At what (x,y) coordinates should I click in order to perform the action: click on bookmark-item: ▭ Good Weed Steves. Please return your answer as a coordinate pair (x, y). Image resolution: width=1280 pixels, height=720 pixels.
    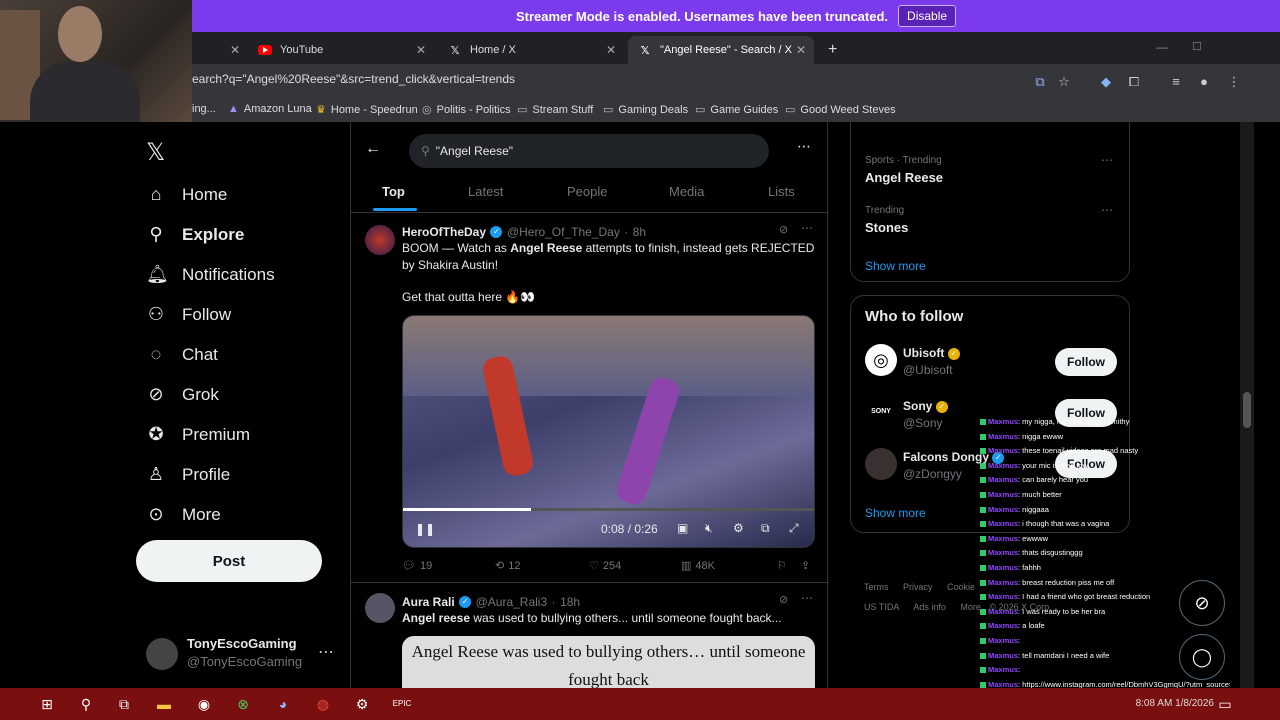
    Looking at the image, I should click on (840, 110).